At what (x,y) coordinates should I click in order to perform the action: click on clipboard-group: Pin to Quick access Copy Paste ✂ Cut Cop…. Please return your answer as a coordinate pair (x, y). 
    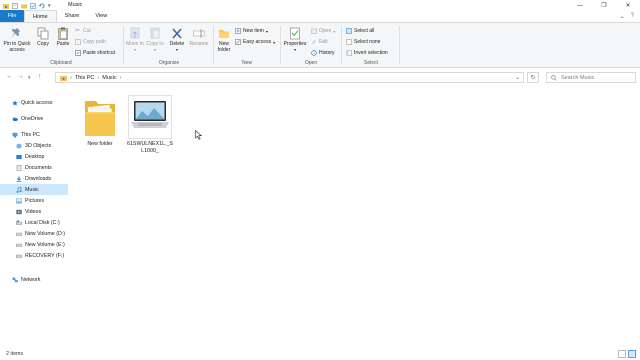
    Looking at the image, I should click on (61, 46).